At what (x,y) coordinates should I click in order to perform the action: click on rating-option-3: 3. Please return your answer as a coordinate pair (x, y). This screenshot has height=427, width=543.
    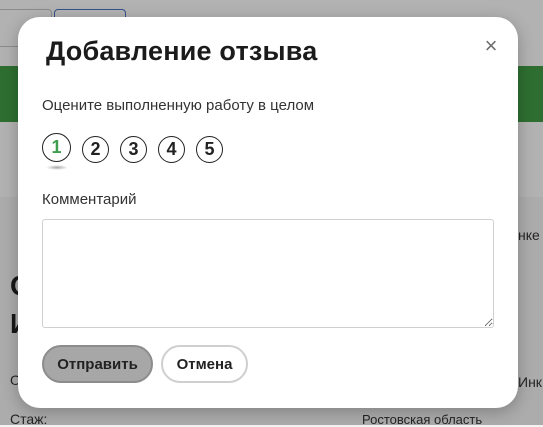
    Looking at the image, I should click on (133, 149).